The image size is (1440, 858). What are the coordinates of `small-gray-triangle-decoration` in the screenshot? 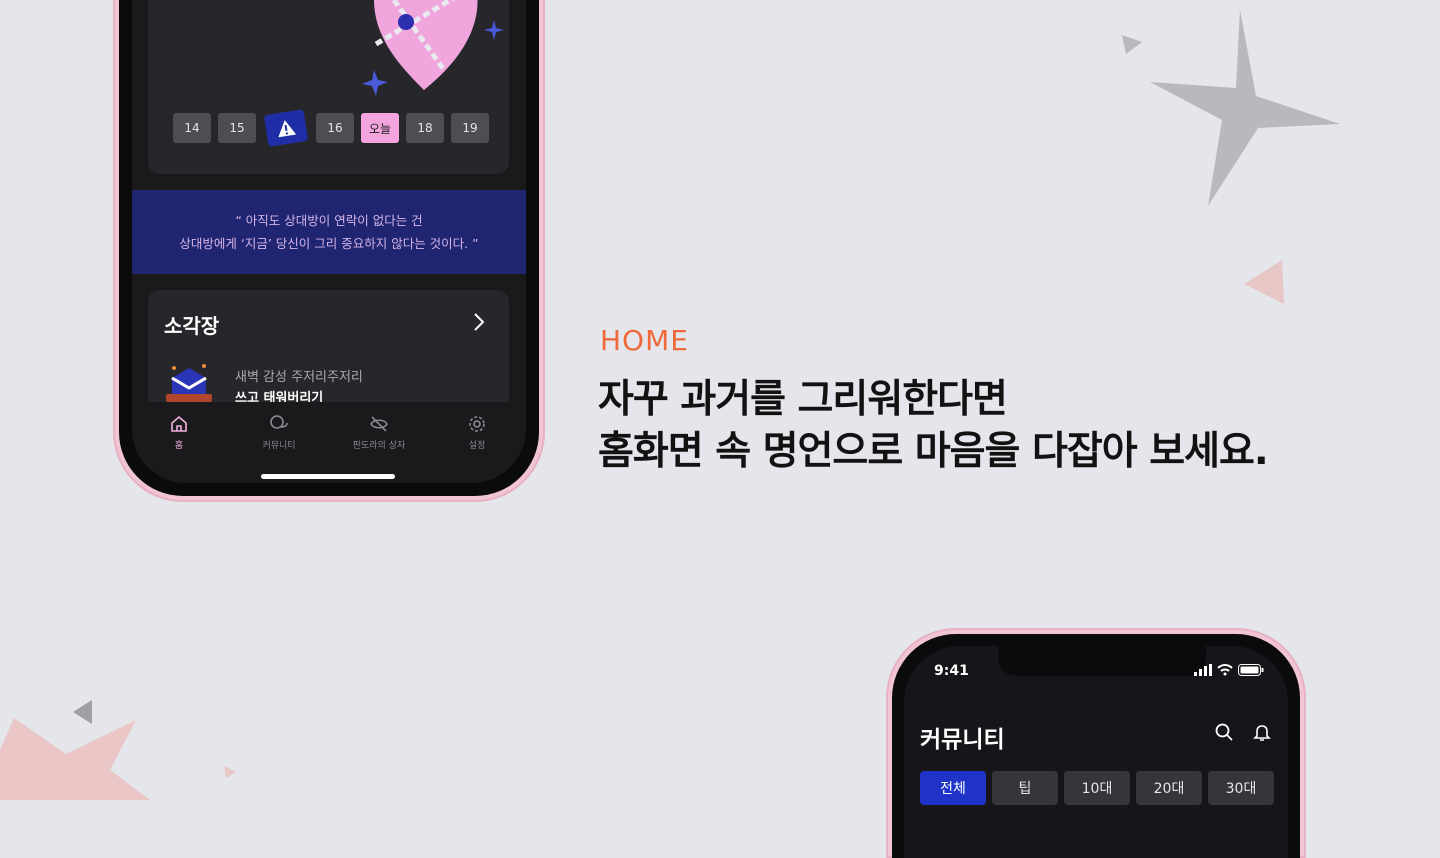 It's located at (1132, 44).